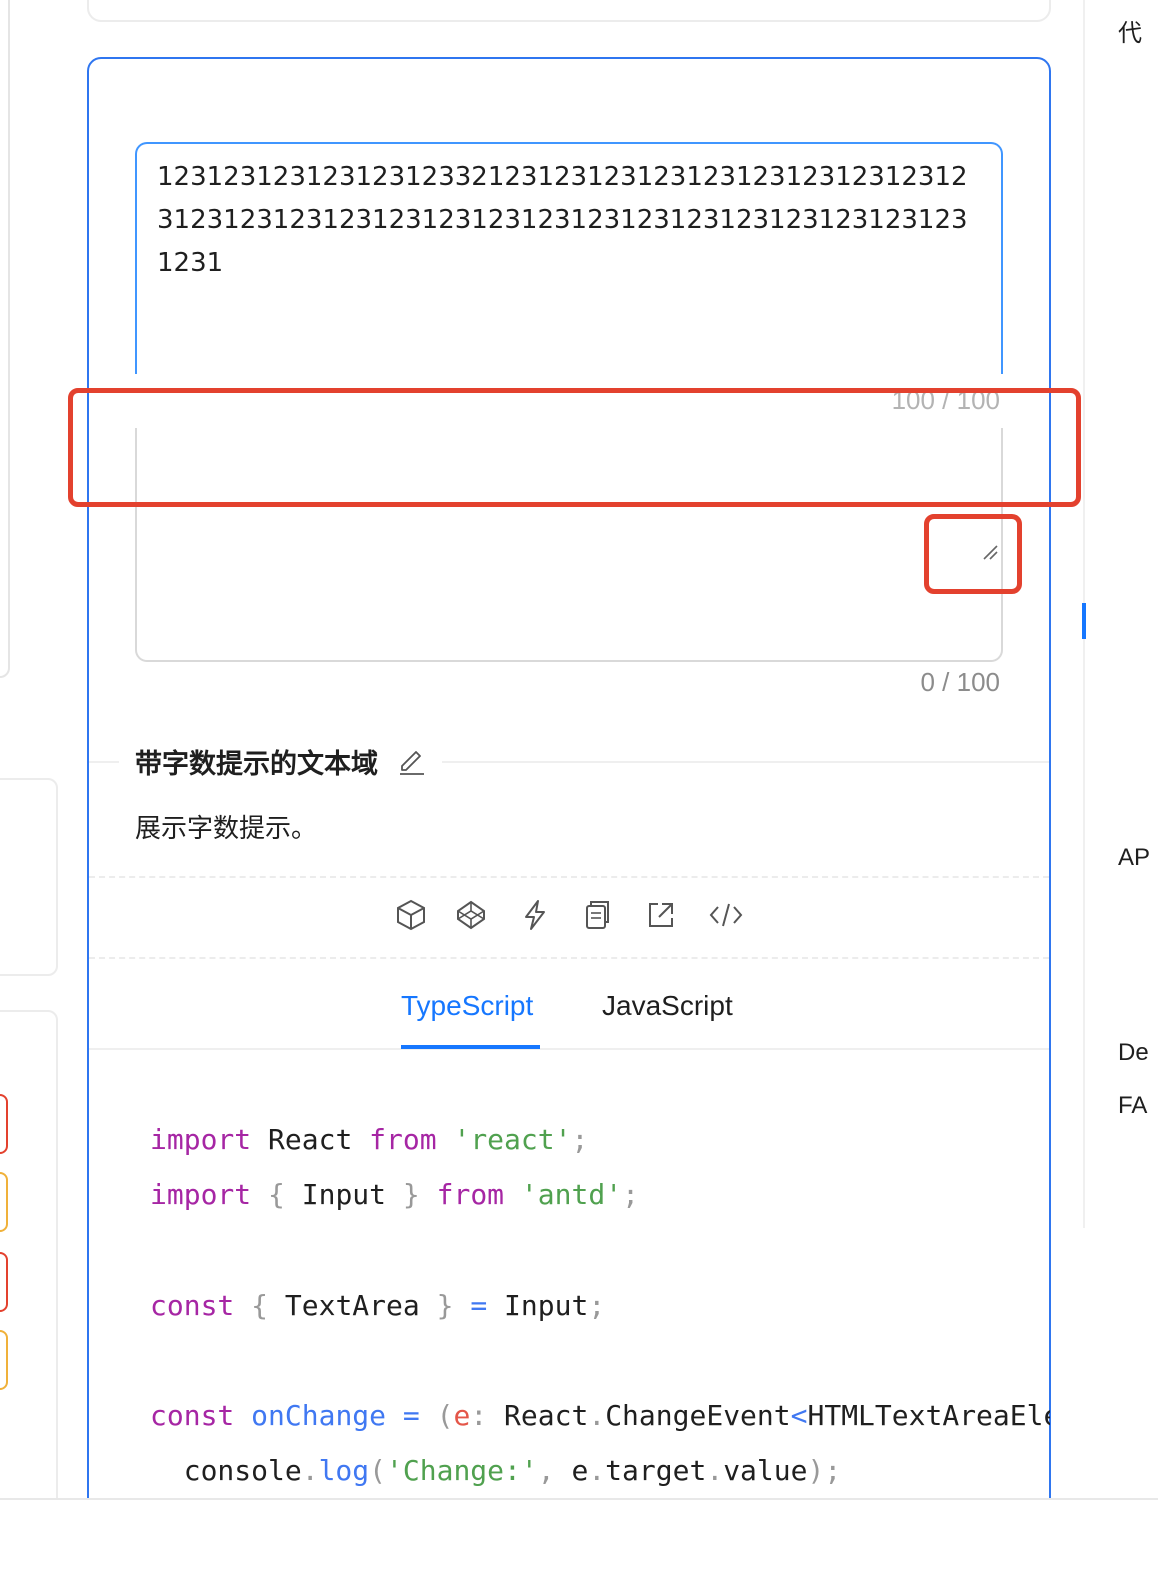 The image size is (1158, 1592). What do you see at coordinates (661, 915) in the screenshot?
I see `open-external-icon` at bounding box center [661, 915].